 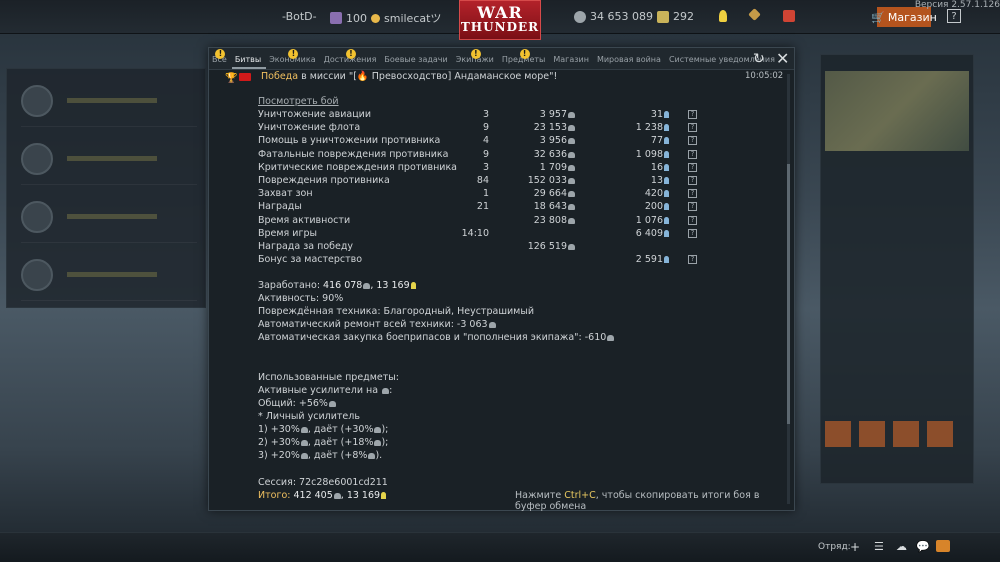 What do you see at coordinates (485, 114) in the screenshot?
I see `reward-count: 3` at bounding box center [485, 114].